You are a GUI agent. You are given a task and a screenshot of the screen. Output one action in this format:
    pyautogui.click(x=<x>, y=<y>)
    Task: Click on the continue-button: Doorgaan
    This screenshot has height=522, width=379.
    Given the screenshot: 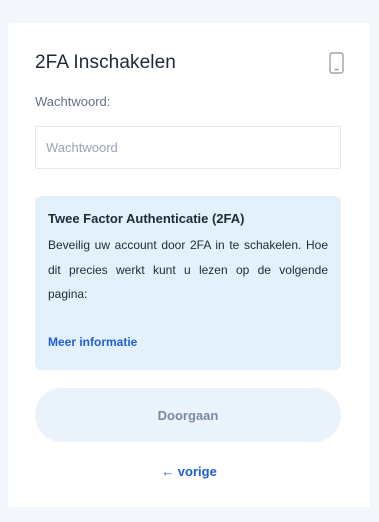 What is the action you would take?
    pyautogui.click(x=188, y=415)
    